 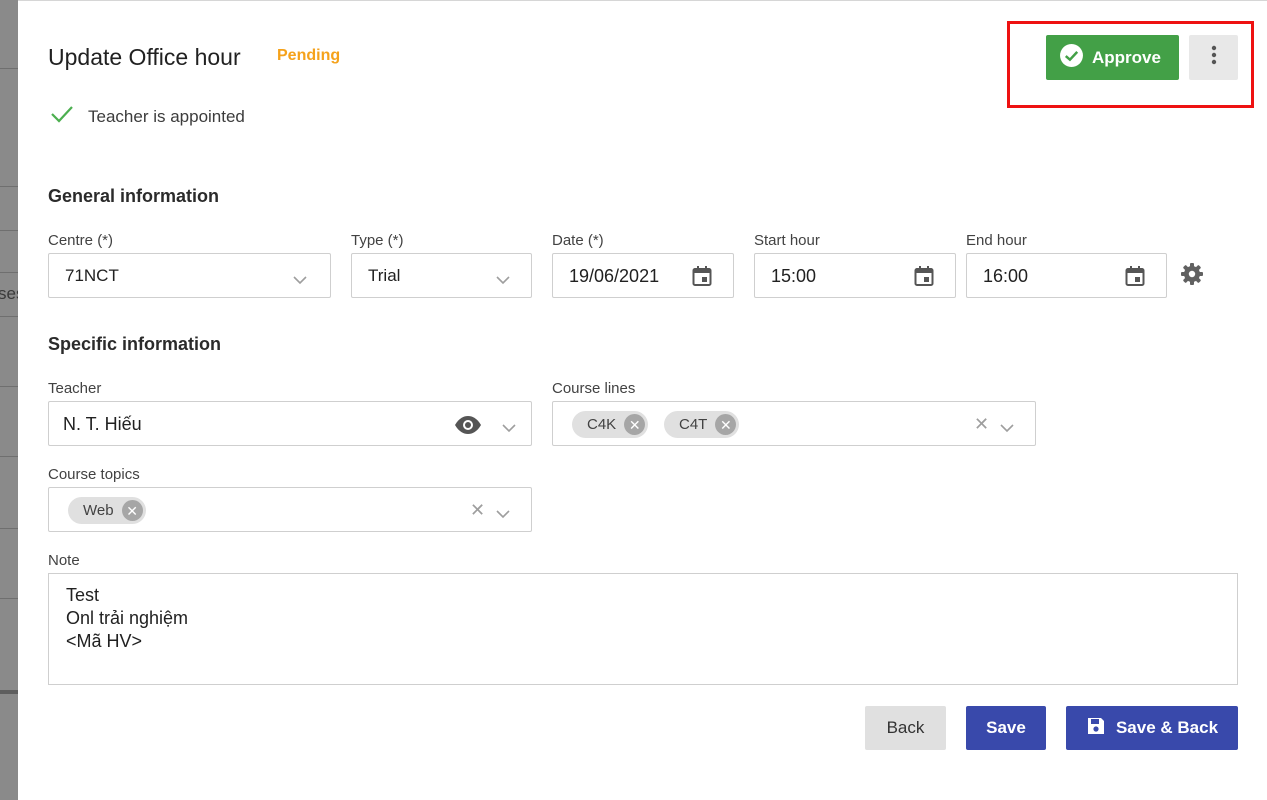 I want to click on course-lines-label: Course lines, so click(x=594, y=388).